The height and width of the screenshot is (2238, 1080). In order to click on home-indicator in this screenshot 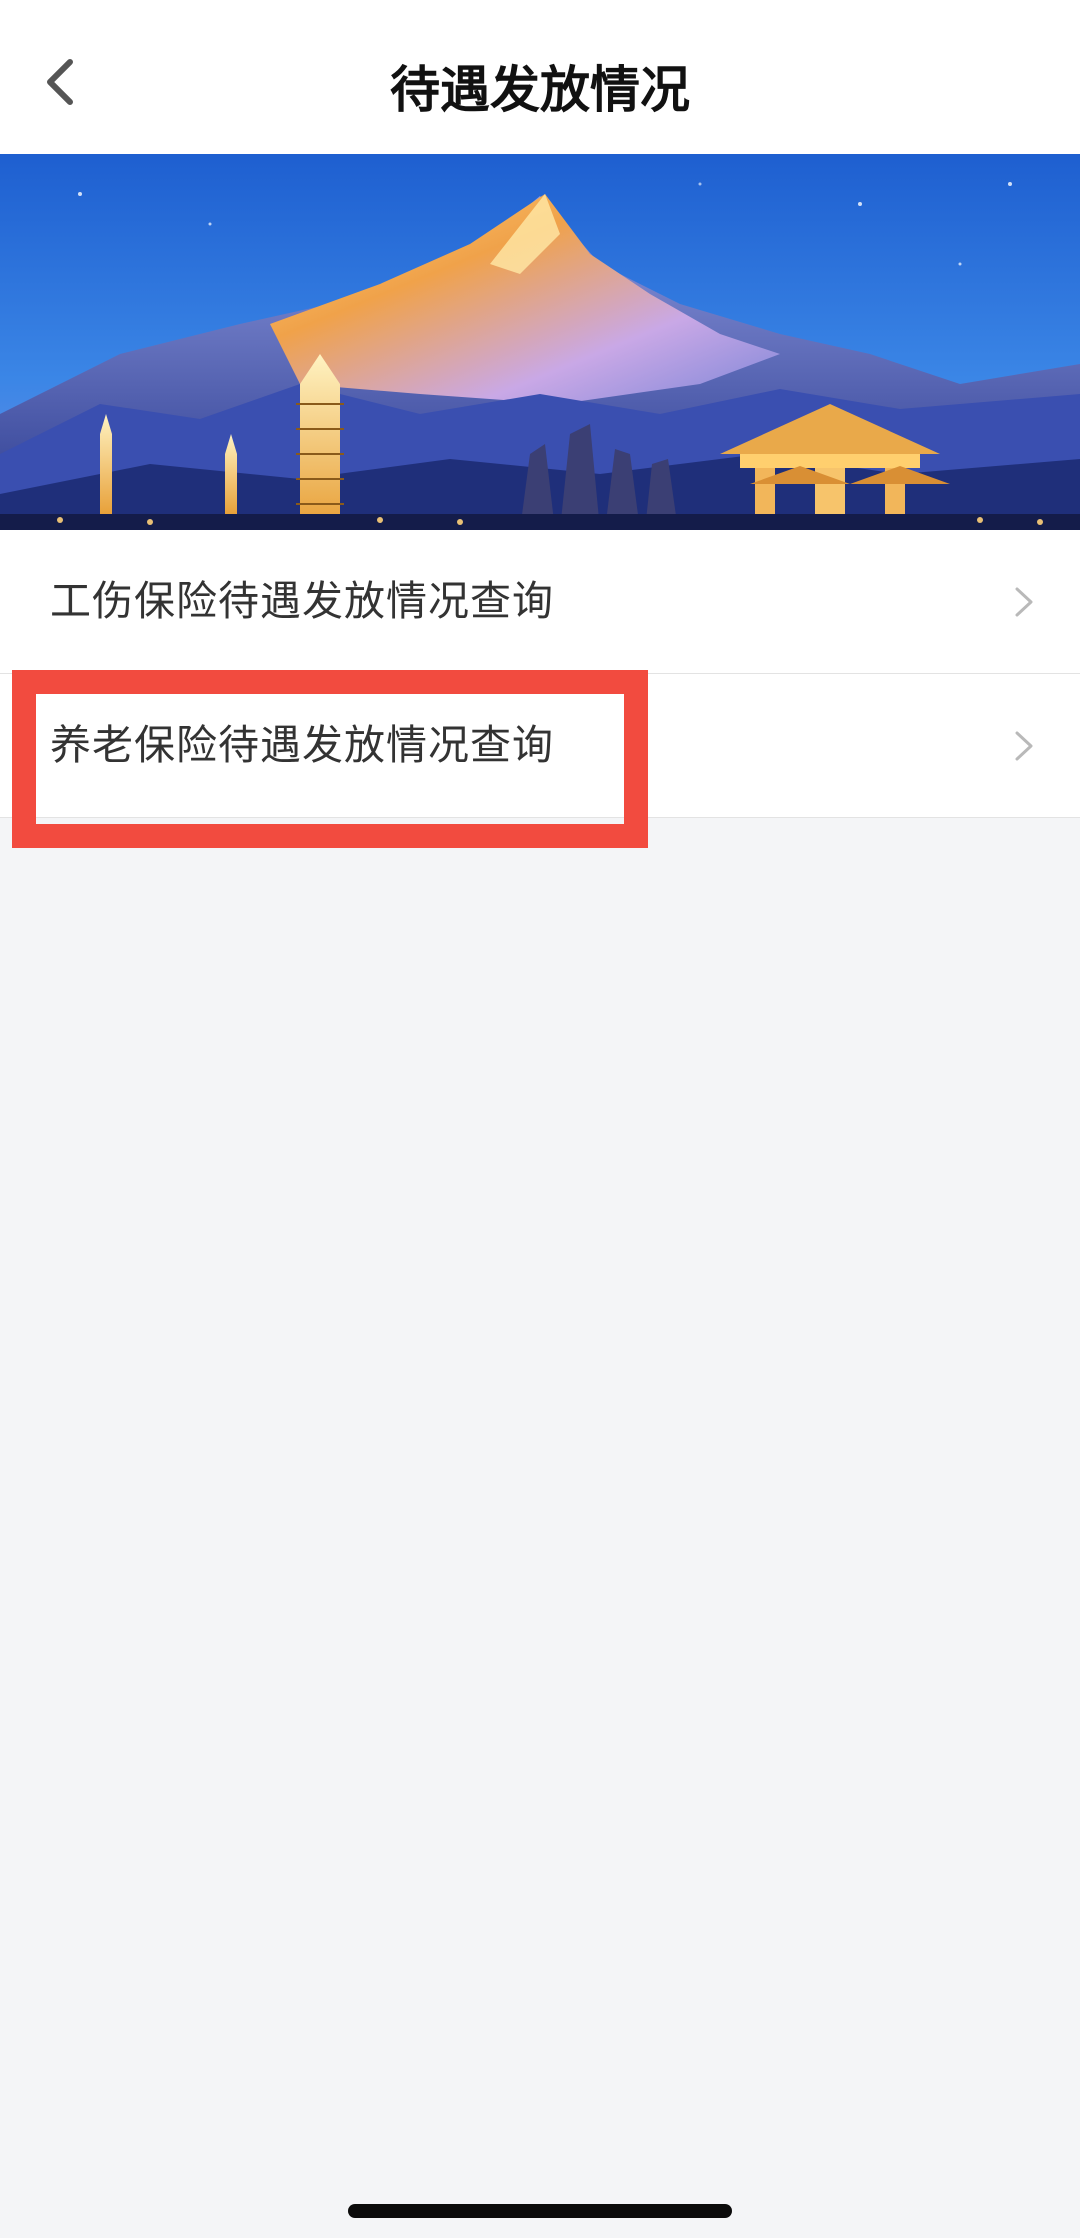, I will do `click(540, 2211)`.